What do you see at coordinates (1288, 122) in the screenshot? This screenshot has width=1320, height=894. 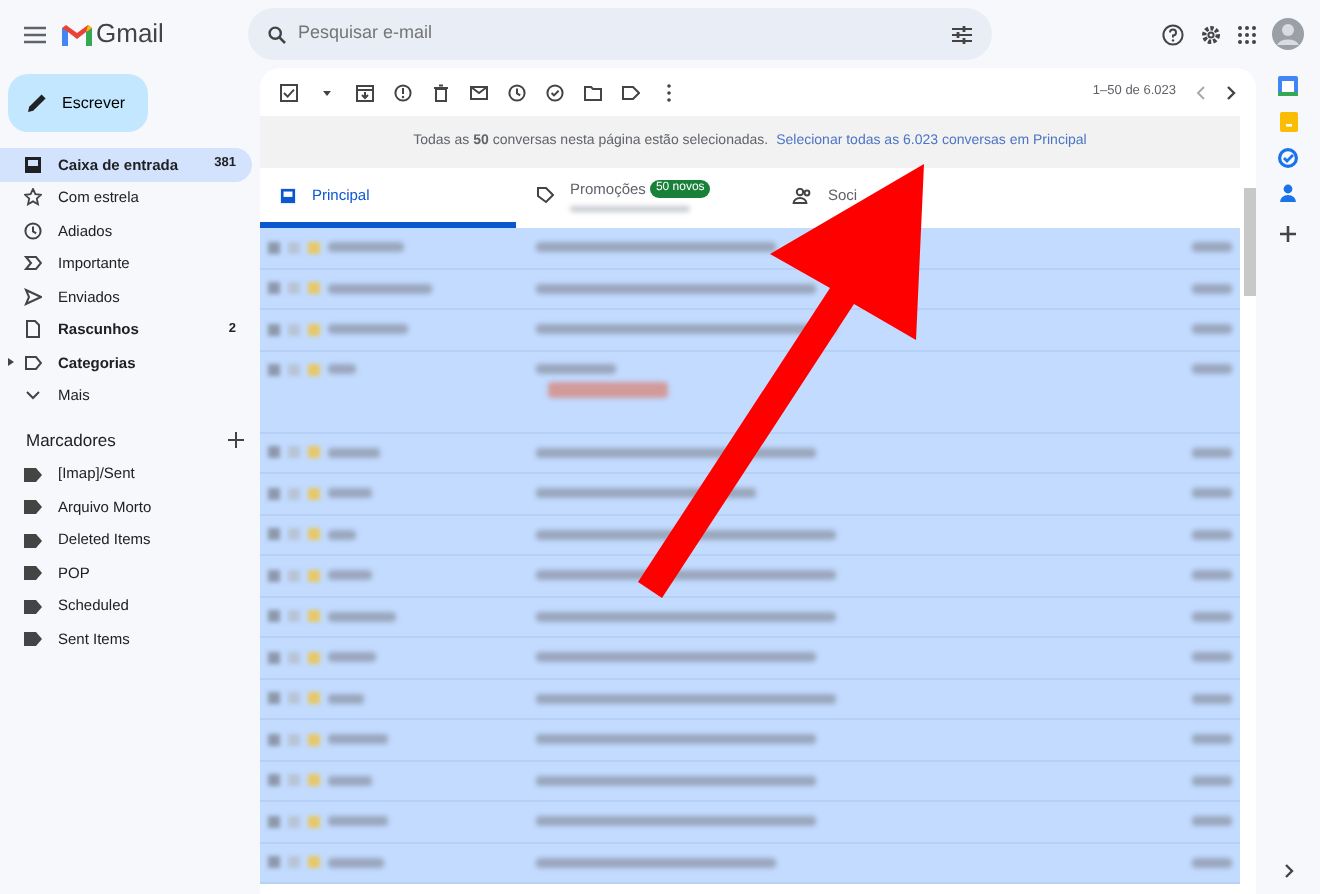 I see `notes-icon` at bounding box center [1288, 122].